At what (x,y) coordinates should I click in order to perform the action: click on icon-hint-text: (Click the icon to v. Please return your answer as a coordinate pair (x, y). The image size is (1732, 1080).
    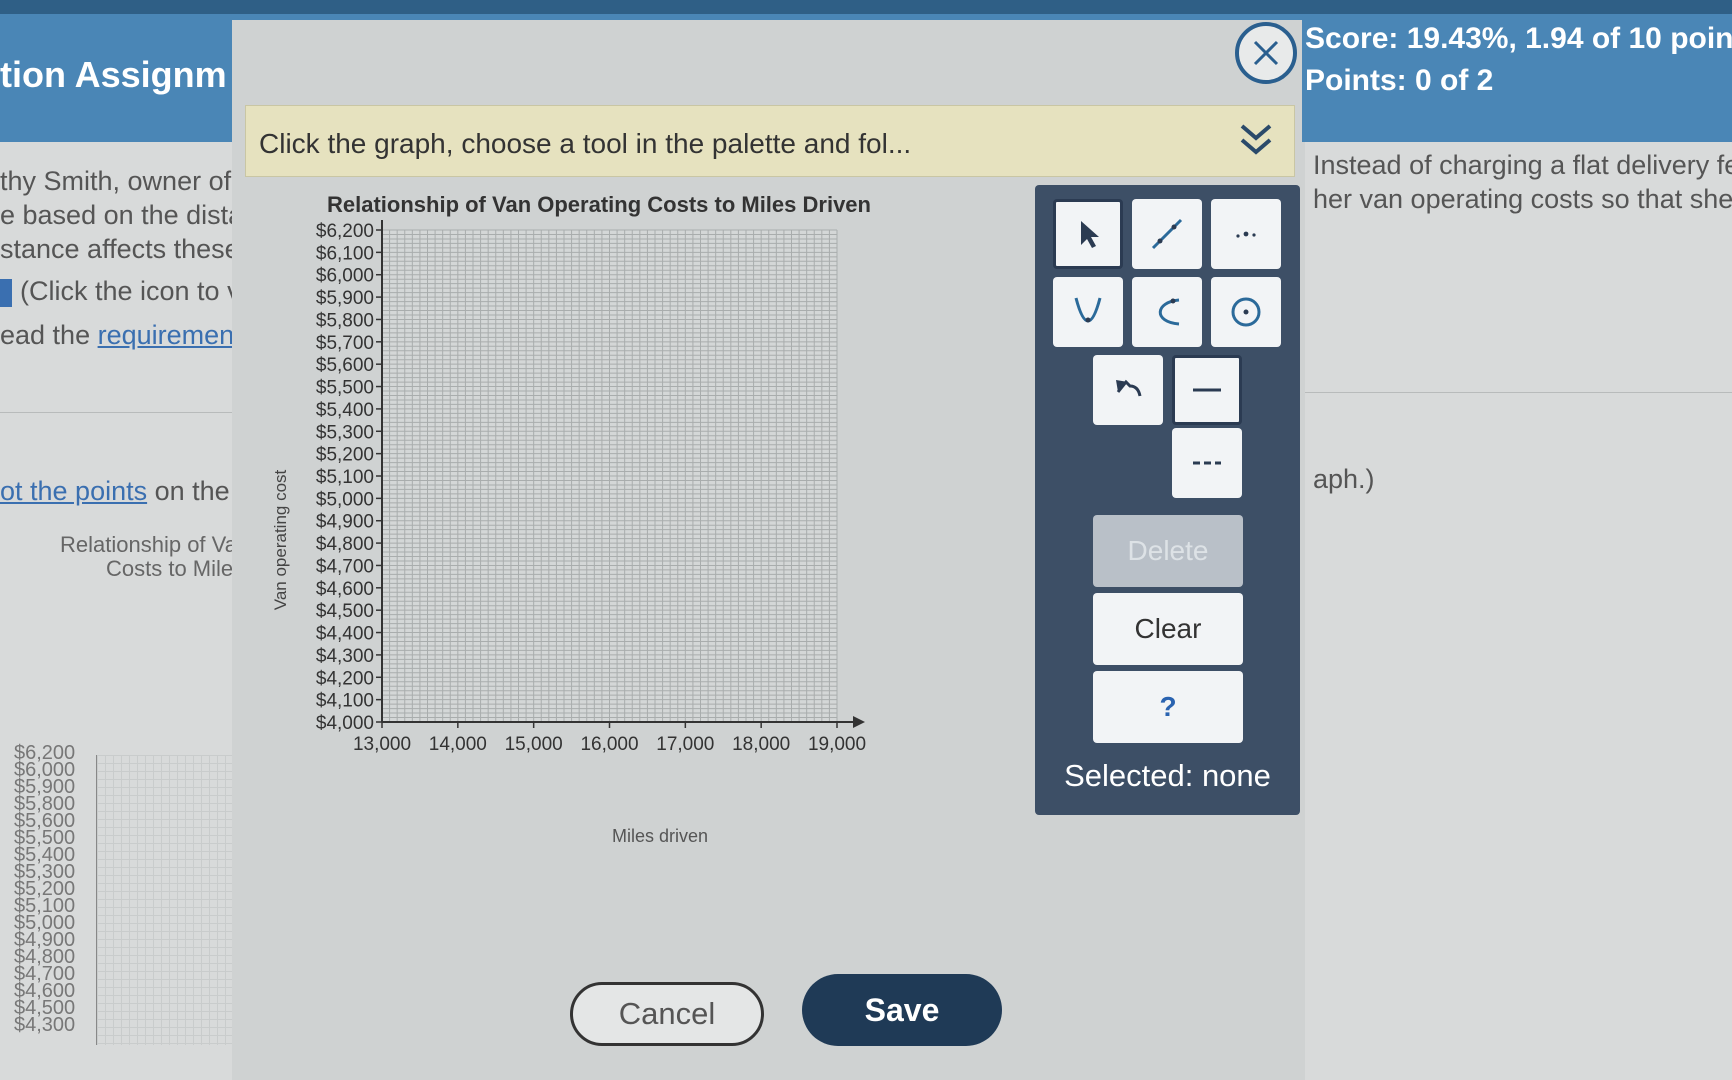
    Looking at the image, I should click on (130, 291).